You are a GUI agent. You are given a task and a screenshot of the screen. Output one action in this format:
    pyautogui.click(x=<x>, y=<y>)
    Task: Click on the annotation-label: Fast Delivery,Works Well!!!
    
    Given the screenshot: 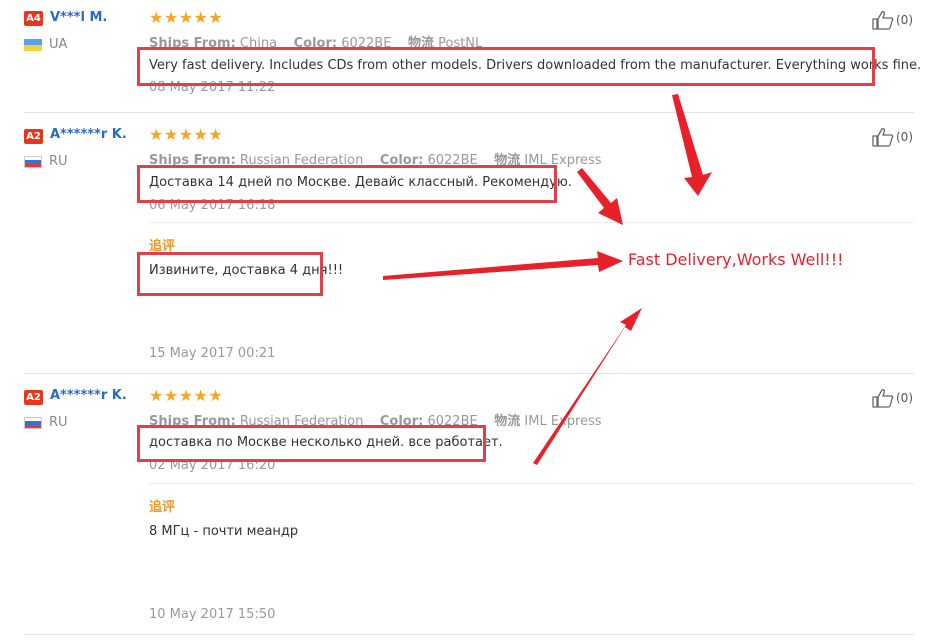 What is the action you would take?
    pyautogui.click(x=736, y=259)
    